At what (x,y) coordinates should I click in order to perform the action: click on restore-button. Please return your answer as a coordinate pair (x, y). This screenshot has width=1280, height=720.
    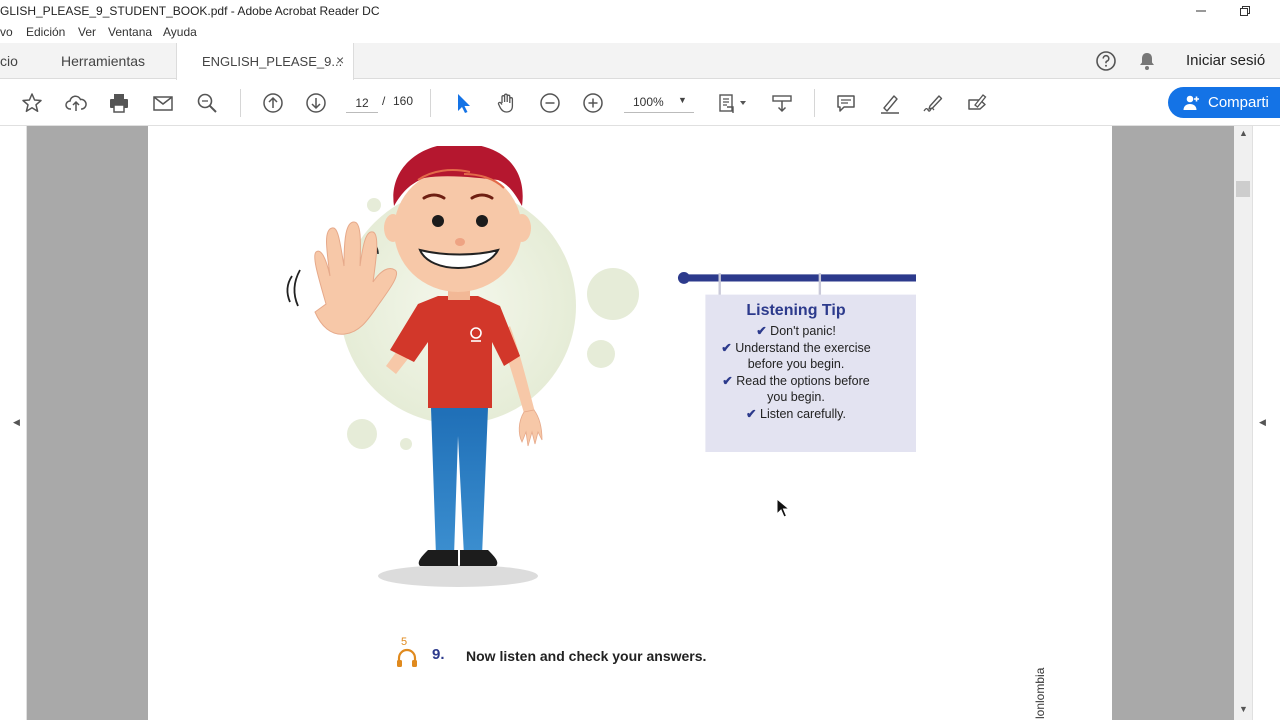
    Looking at the image, I should click on (1245, 11).